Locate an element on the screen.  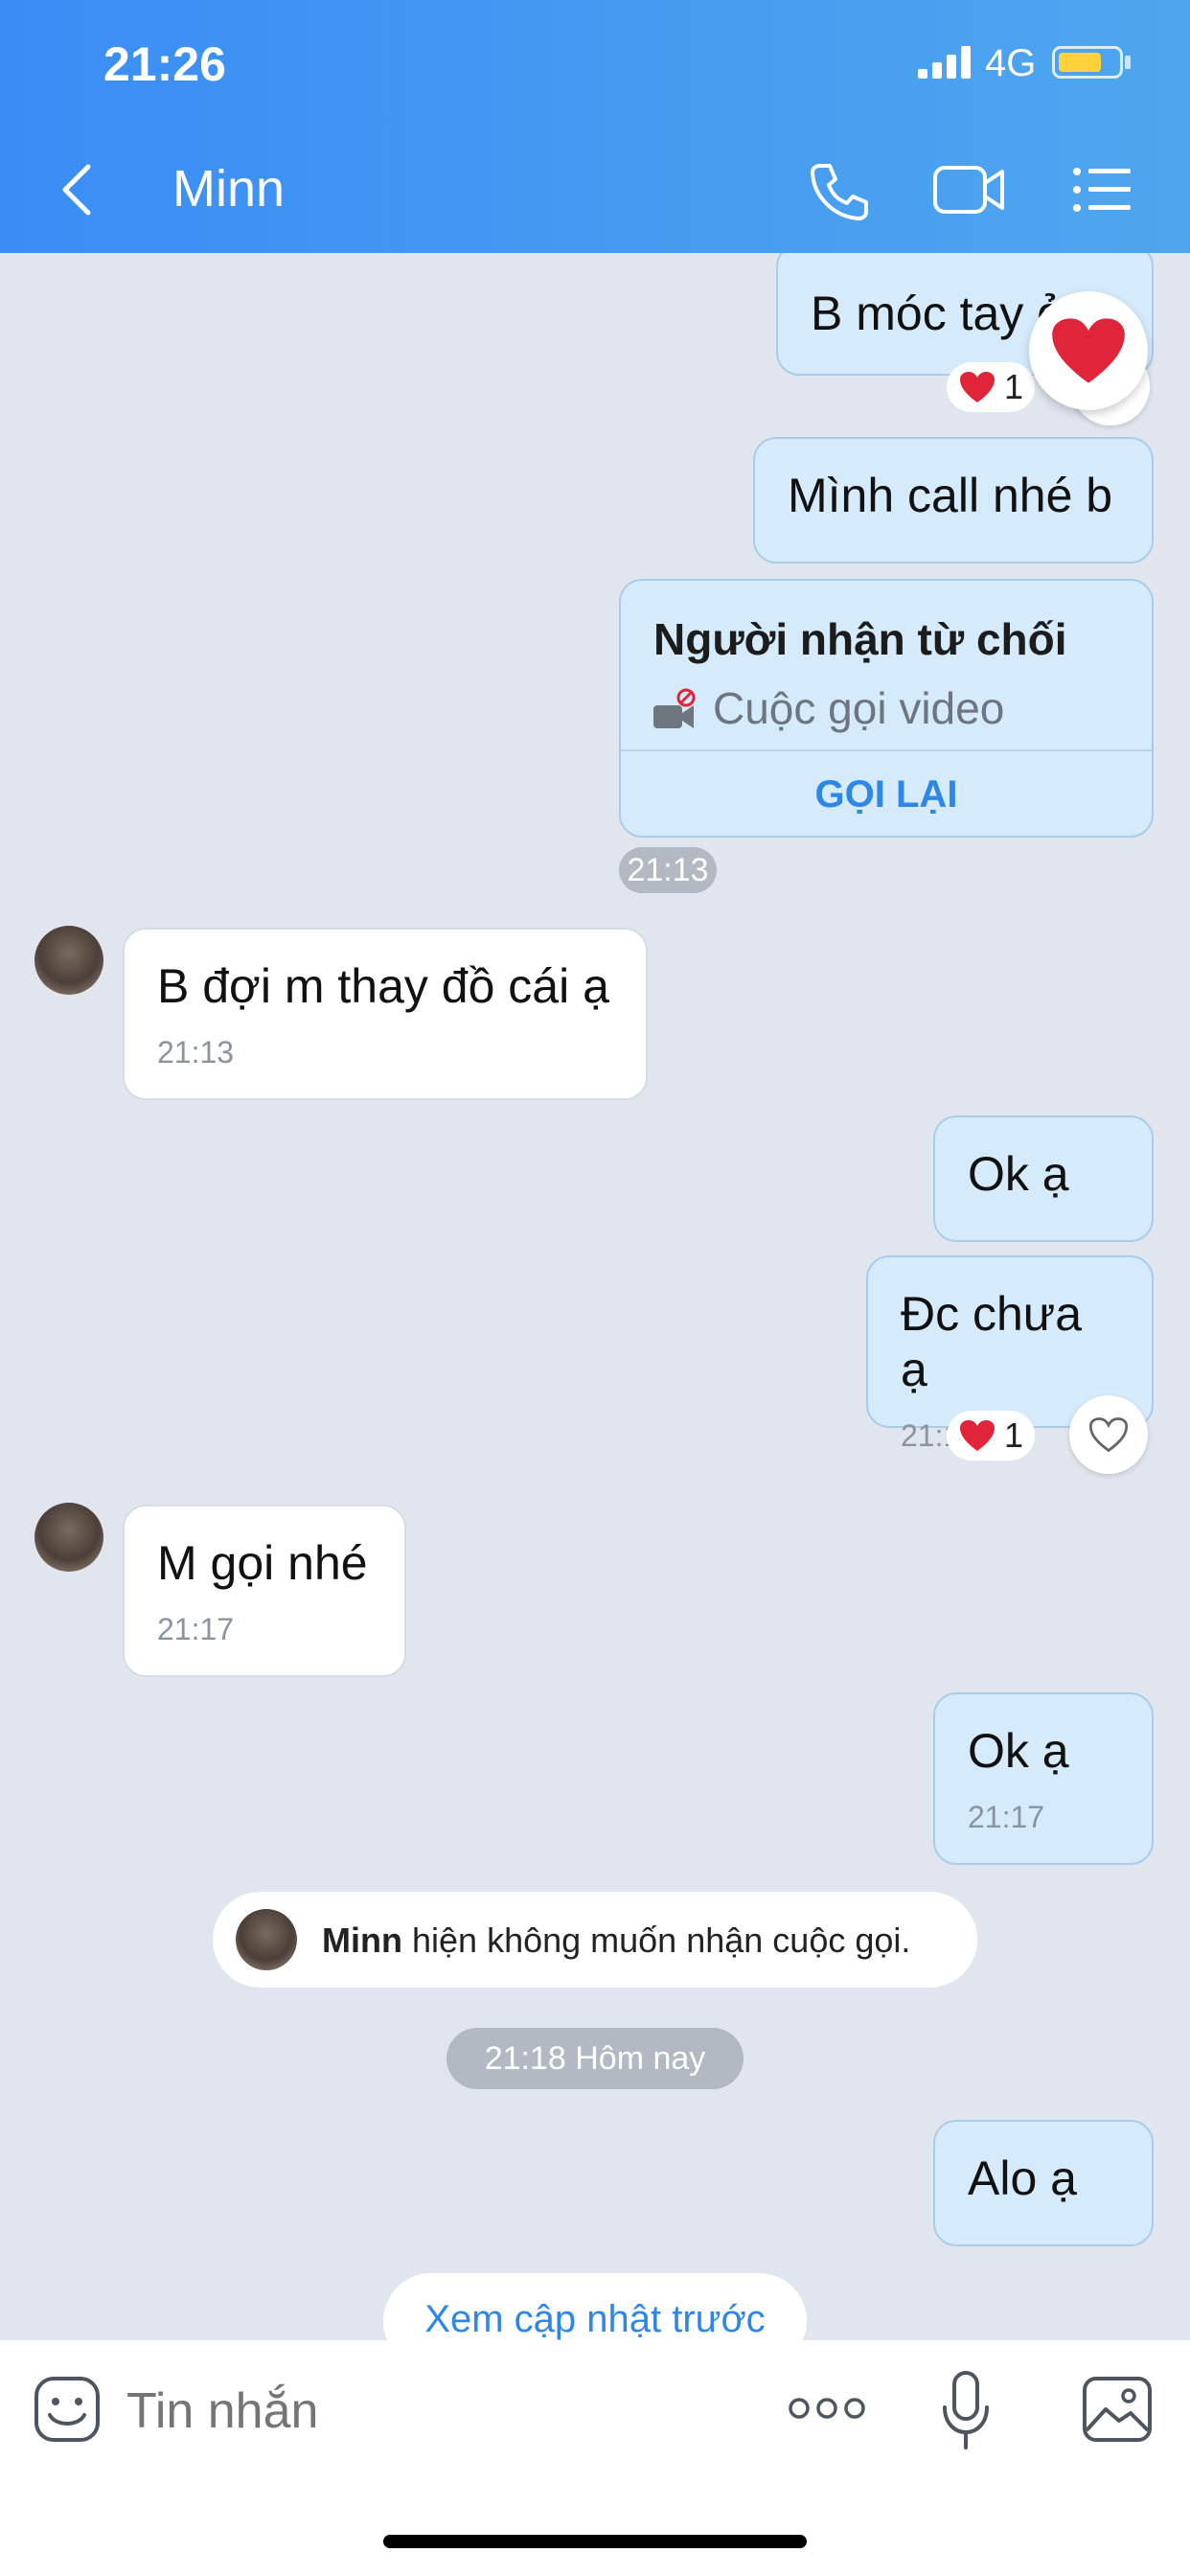
message-text: M gọi nhé is located at coordinates (263, 1563).